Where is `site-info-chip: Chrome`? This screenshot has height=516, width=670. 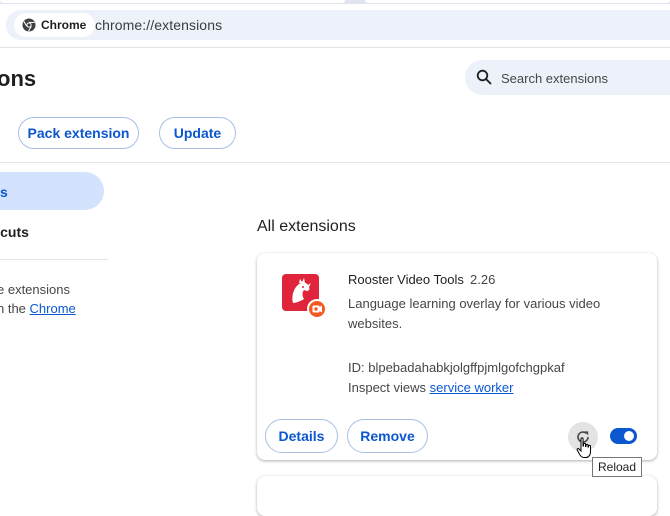 site-info-chip: Chrome is located at coordinates (55, 25).